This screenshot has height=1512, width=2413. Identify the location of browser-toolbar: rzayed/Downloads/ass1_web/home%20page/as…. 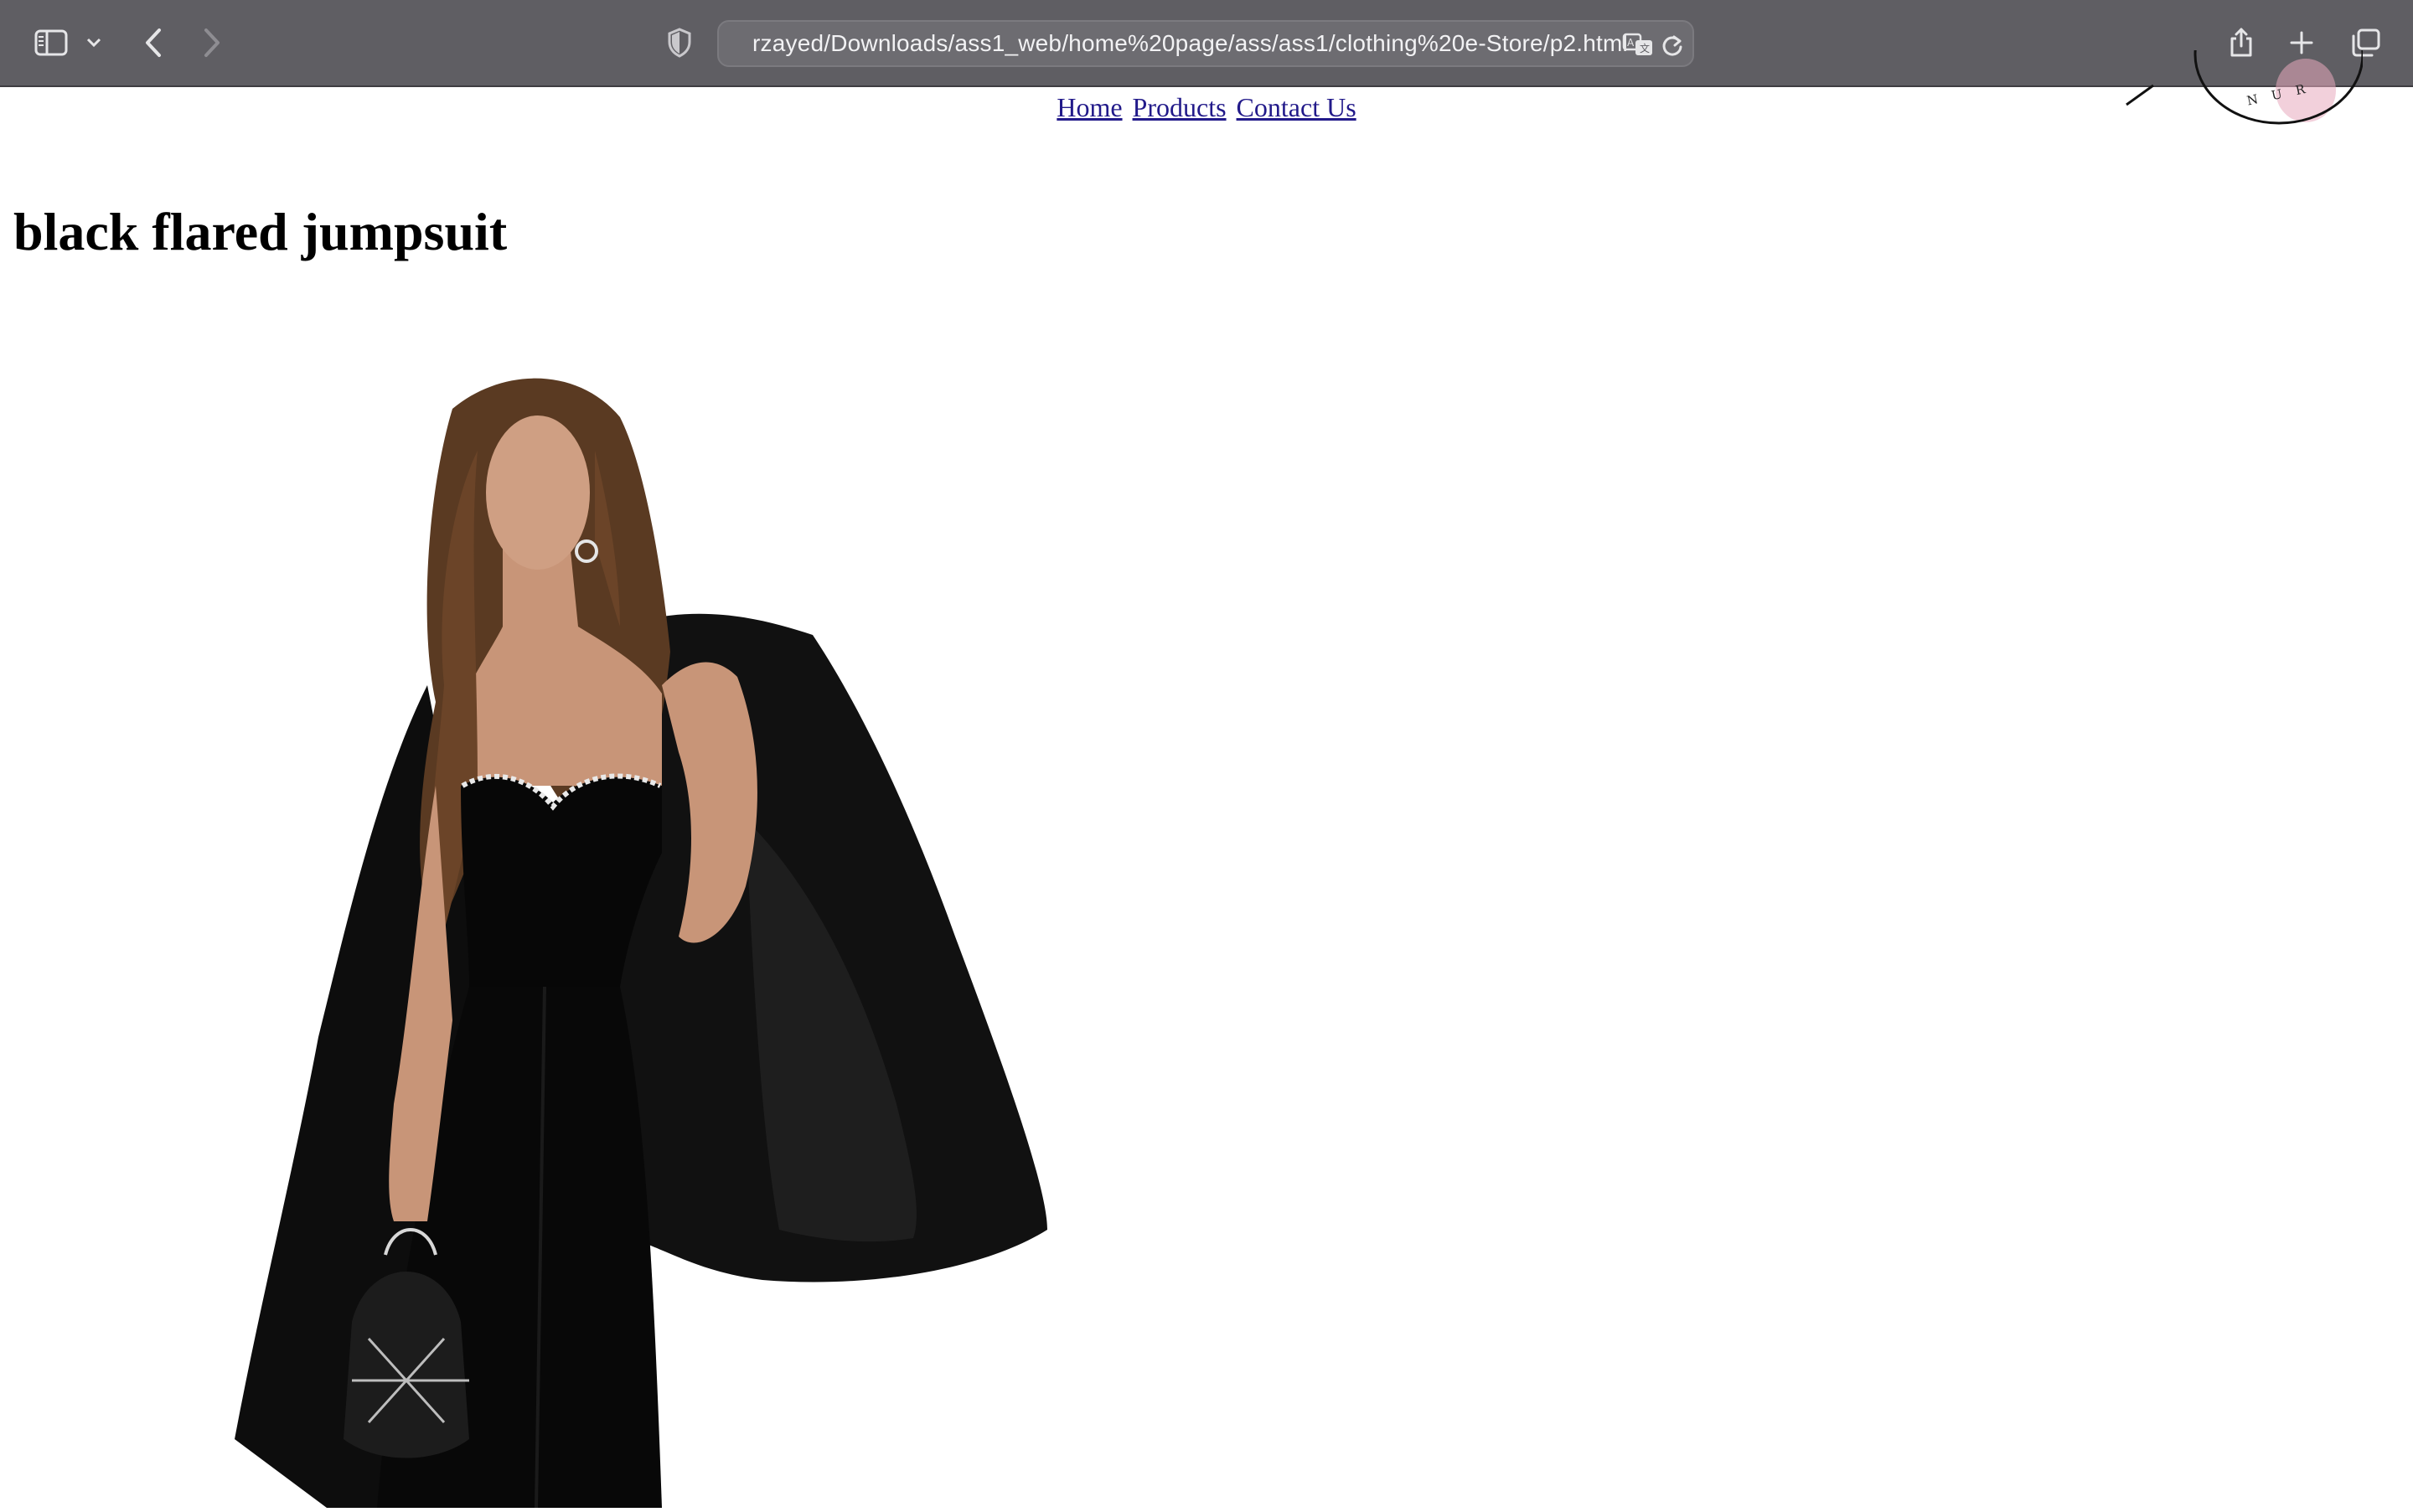
(1206, 43).